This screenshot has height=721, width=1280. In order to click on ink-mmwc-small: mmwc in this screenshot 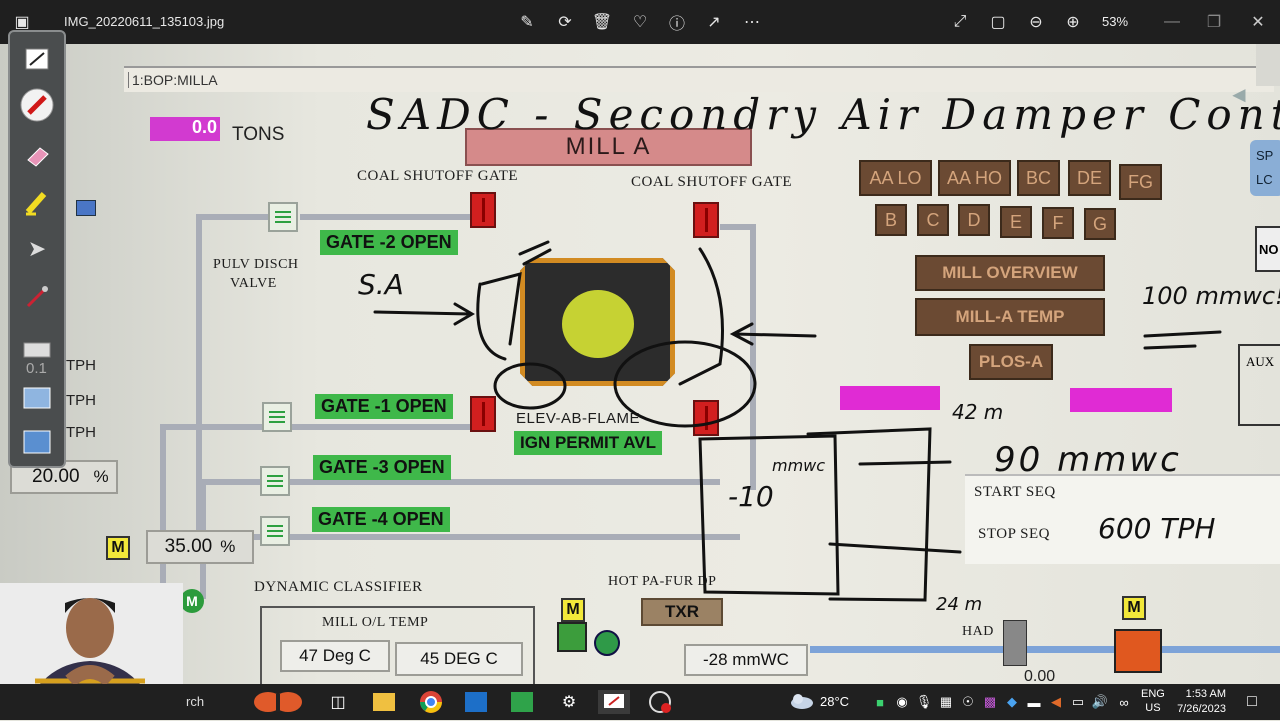, I will do `click(799, 465)`.